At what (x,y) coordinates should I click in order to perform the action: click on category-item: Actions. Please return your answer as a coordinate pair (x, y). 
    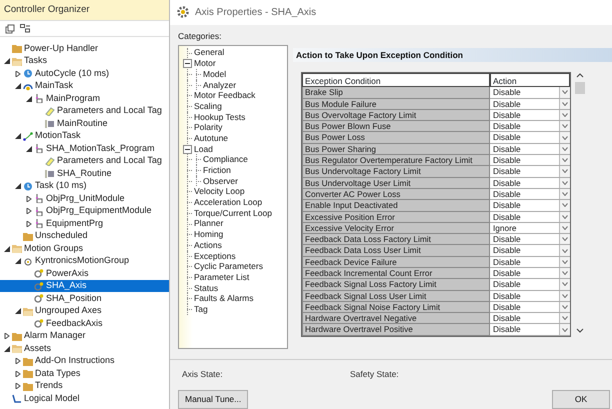
    Looking at the image, I should click on (207, 245).